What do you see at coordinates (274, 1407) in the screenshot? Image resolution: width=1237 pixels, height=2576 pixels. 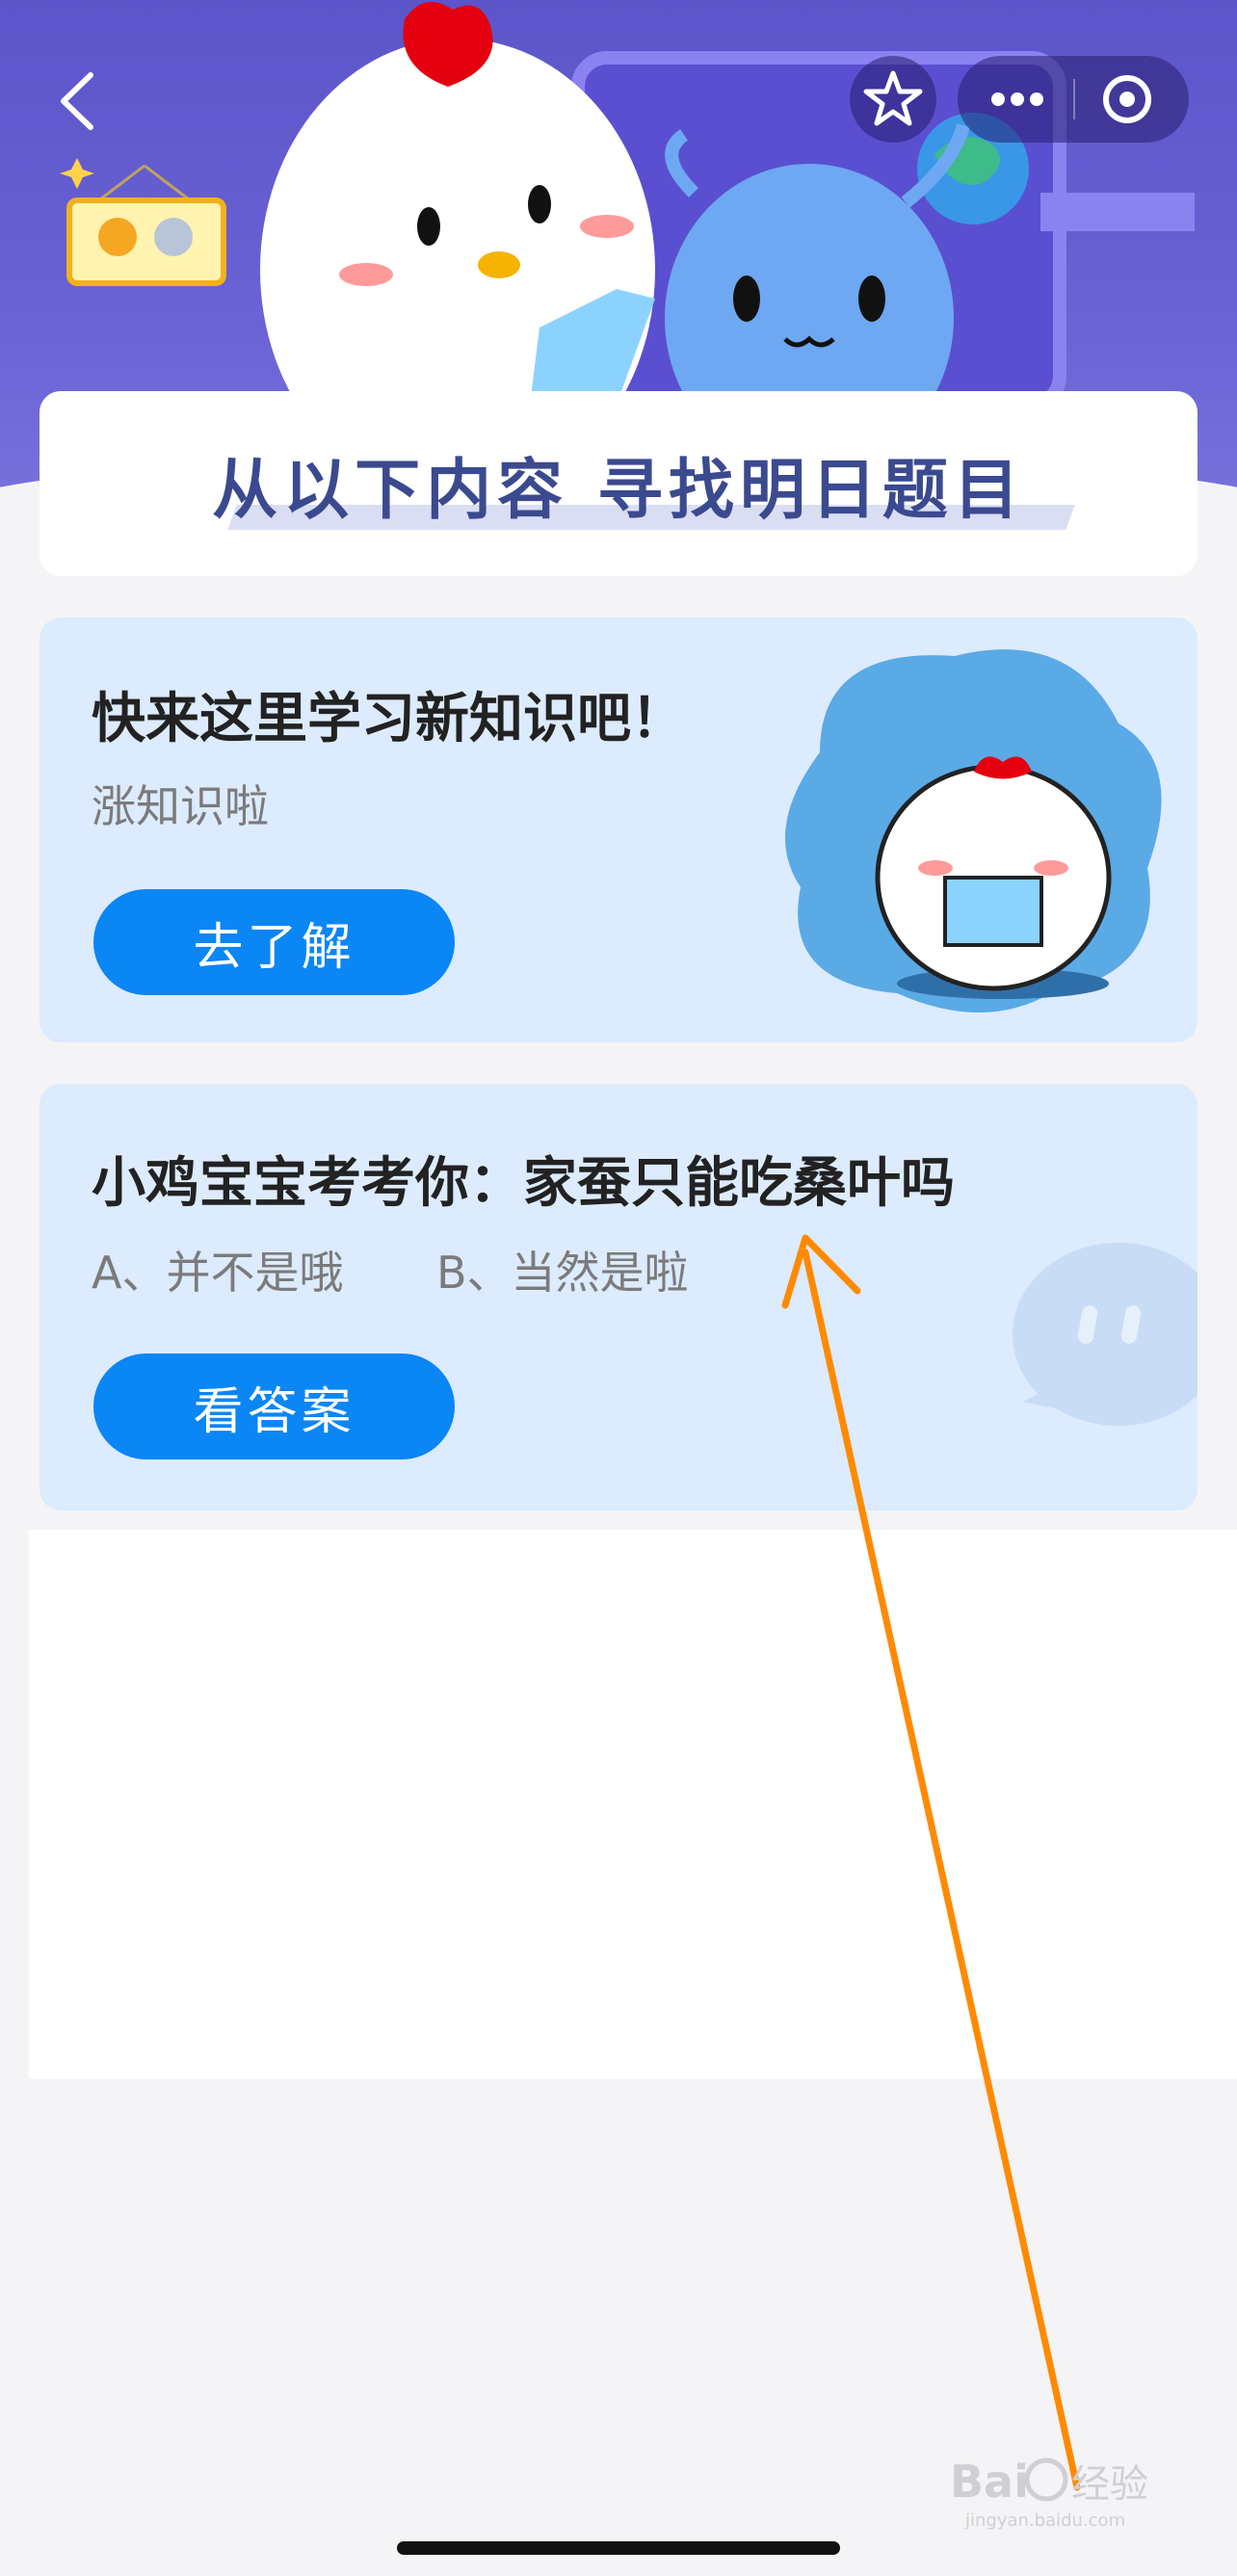 I see `view-answer-button: 看答案` at bounding box center [274, 1407].